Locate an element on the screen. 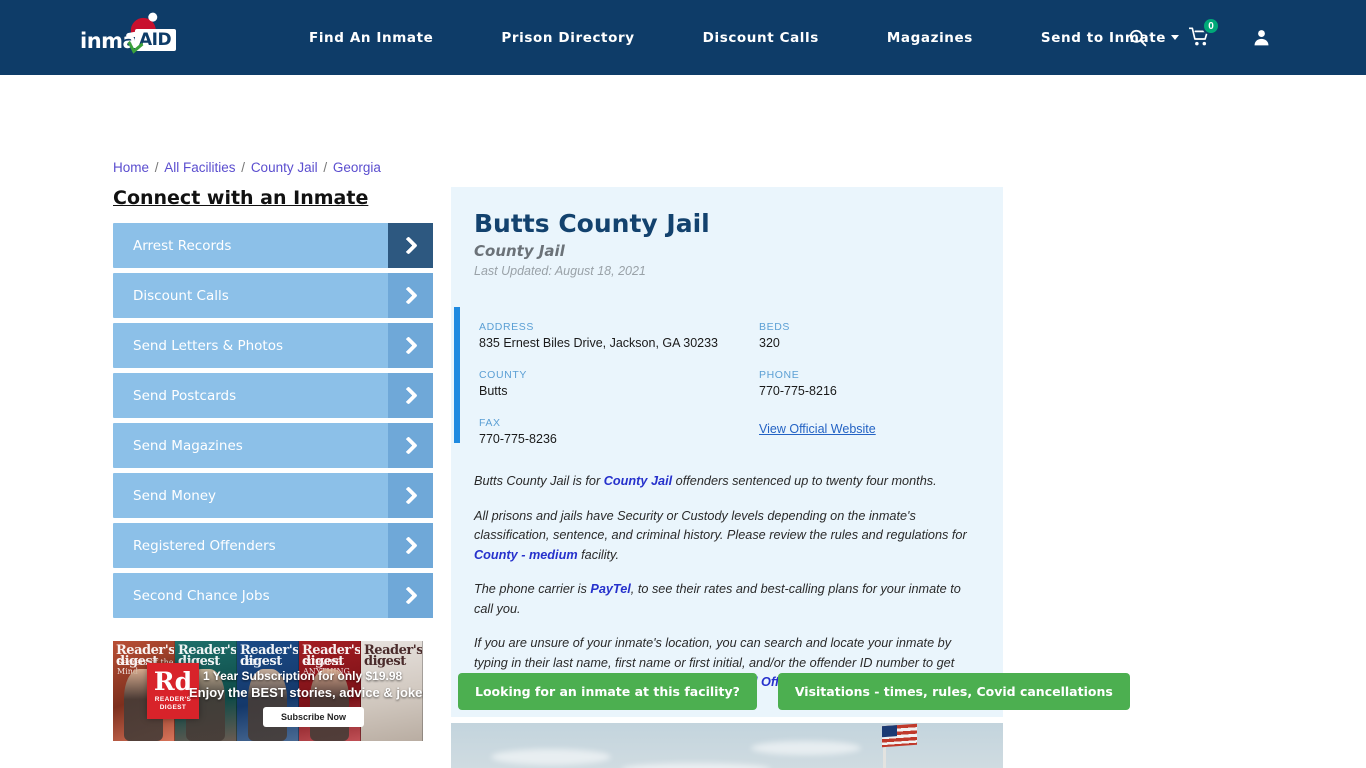 This screenshot has height=768, width=1366. sidebar-item-label: Discount Calls is located at coordinates (181, 295).